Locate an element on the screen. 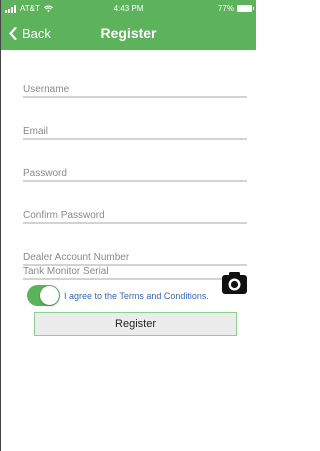 Image resolution: width=320 pixels, height=451 pixels. tank-monitor-serial-field is located at coordinates (135, 269).